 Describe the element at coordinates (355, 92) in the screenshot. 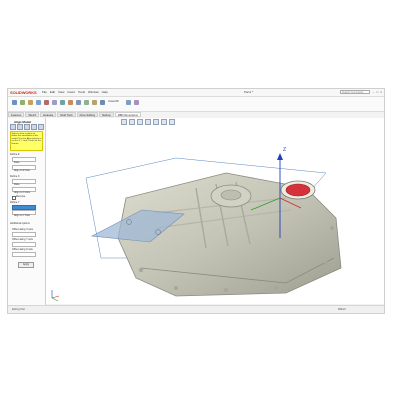

I see `search-input: Search Commands` at that location.